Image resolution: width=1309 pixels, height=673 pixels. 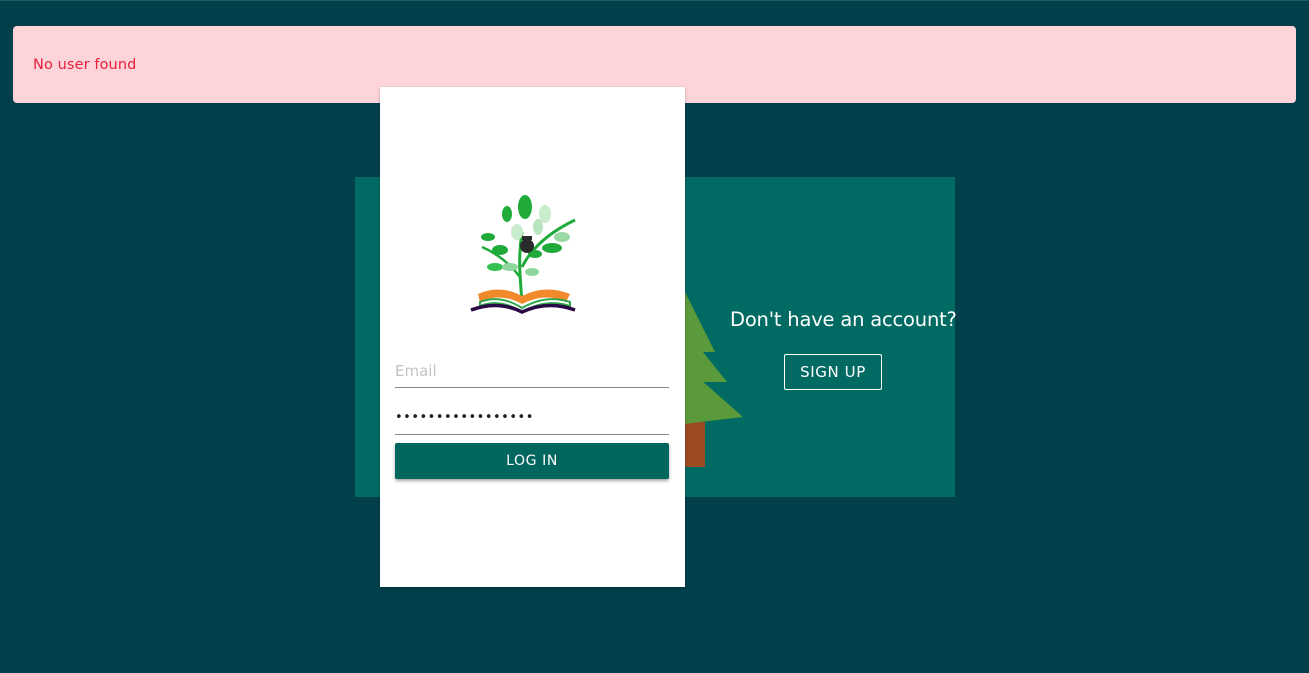 What do you see at coordinates (532, 417) in the screenshot?
I see `password-field` at bounding box center [532, 417].